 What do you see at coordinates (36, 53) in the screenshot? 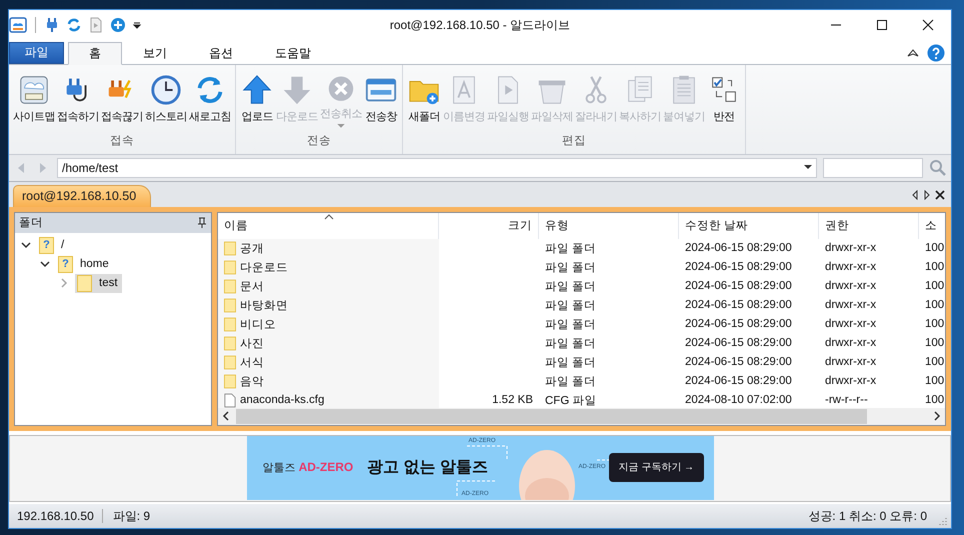
I see `file-menu-tab: 파일` at bounding box center [36, 53].